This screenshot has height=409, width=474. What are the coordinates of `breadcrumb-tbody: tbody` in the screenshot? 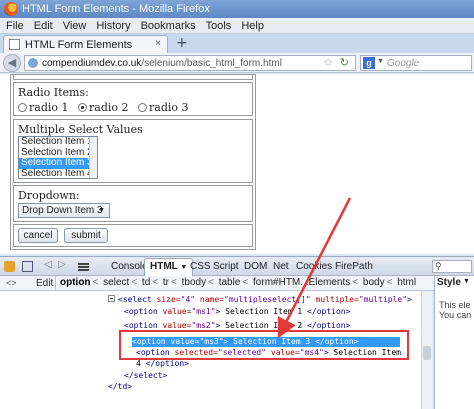 It's located at (194, 282).